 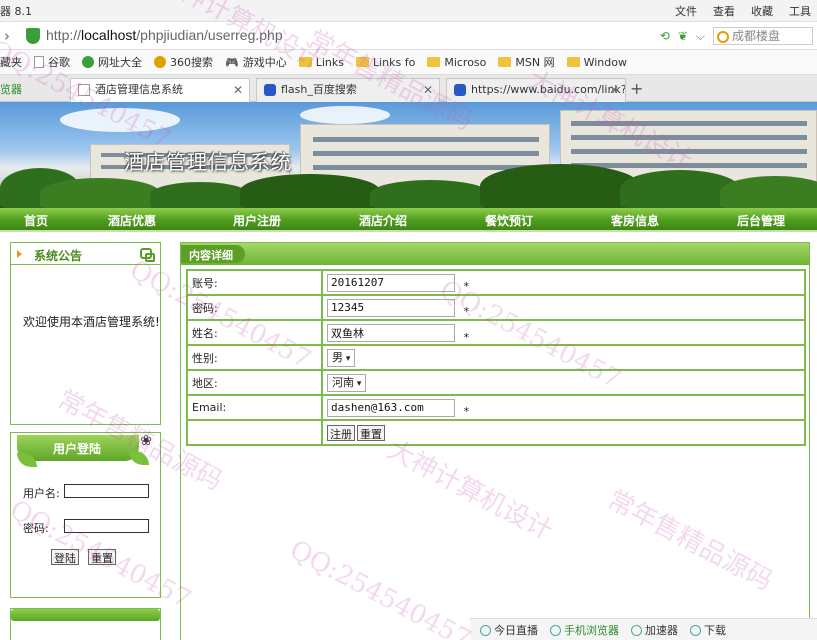 What do you see at coordinates (139, 458) in the screenshot?
I see `leaf-icon` at bounding box center [139, 458].